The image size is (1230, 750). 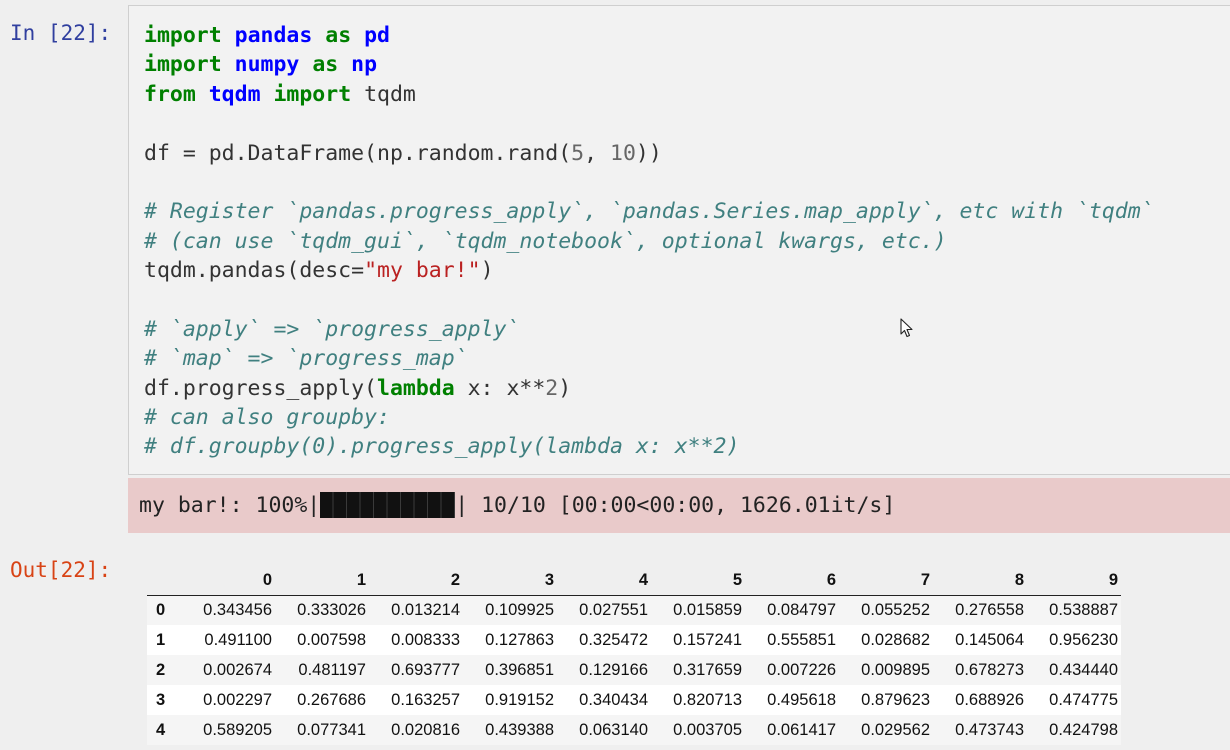 What do you see at coordinates (519, 699) in the screenshot?
I see `table-cell: 0.919152` at bounding box center [519, 699].